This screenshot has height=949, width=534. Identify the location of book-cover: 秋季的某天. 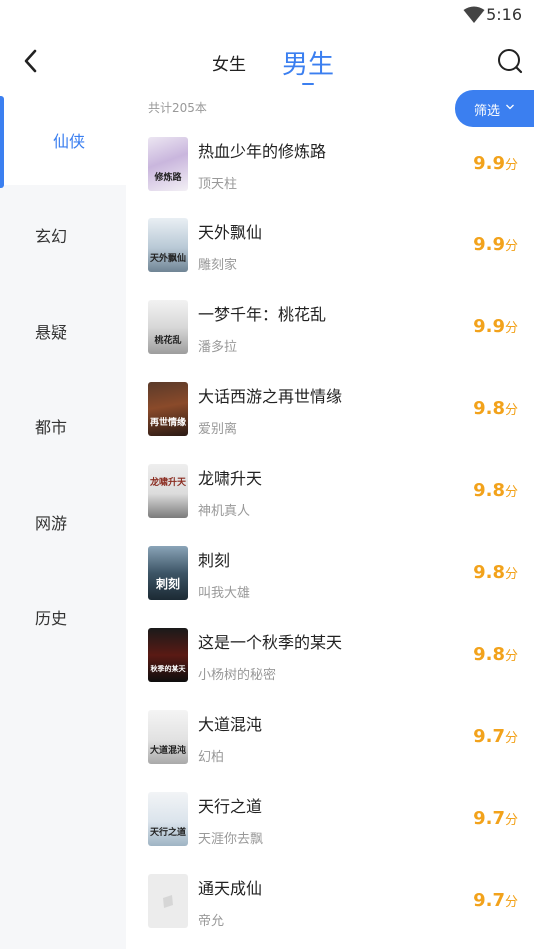
(168, 655).